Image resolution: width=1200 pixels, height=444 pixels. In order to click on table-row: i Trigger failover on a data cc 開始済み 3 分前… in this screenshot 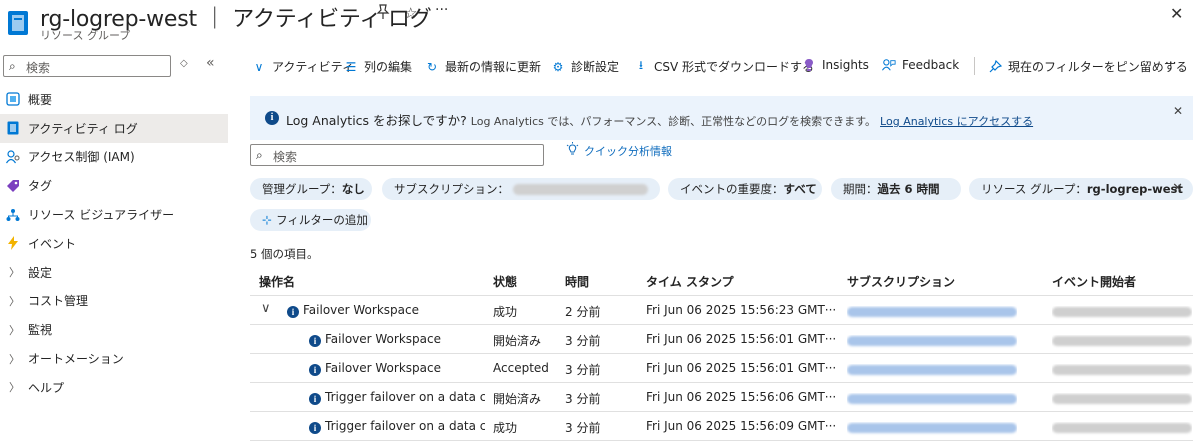, I will do `click(721, 397)`.